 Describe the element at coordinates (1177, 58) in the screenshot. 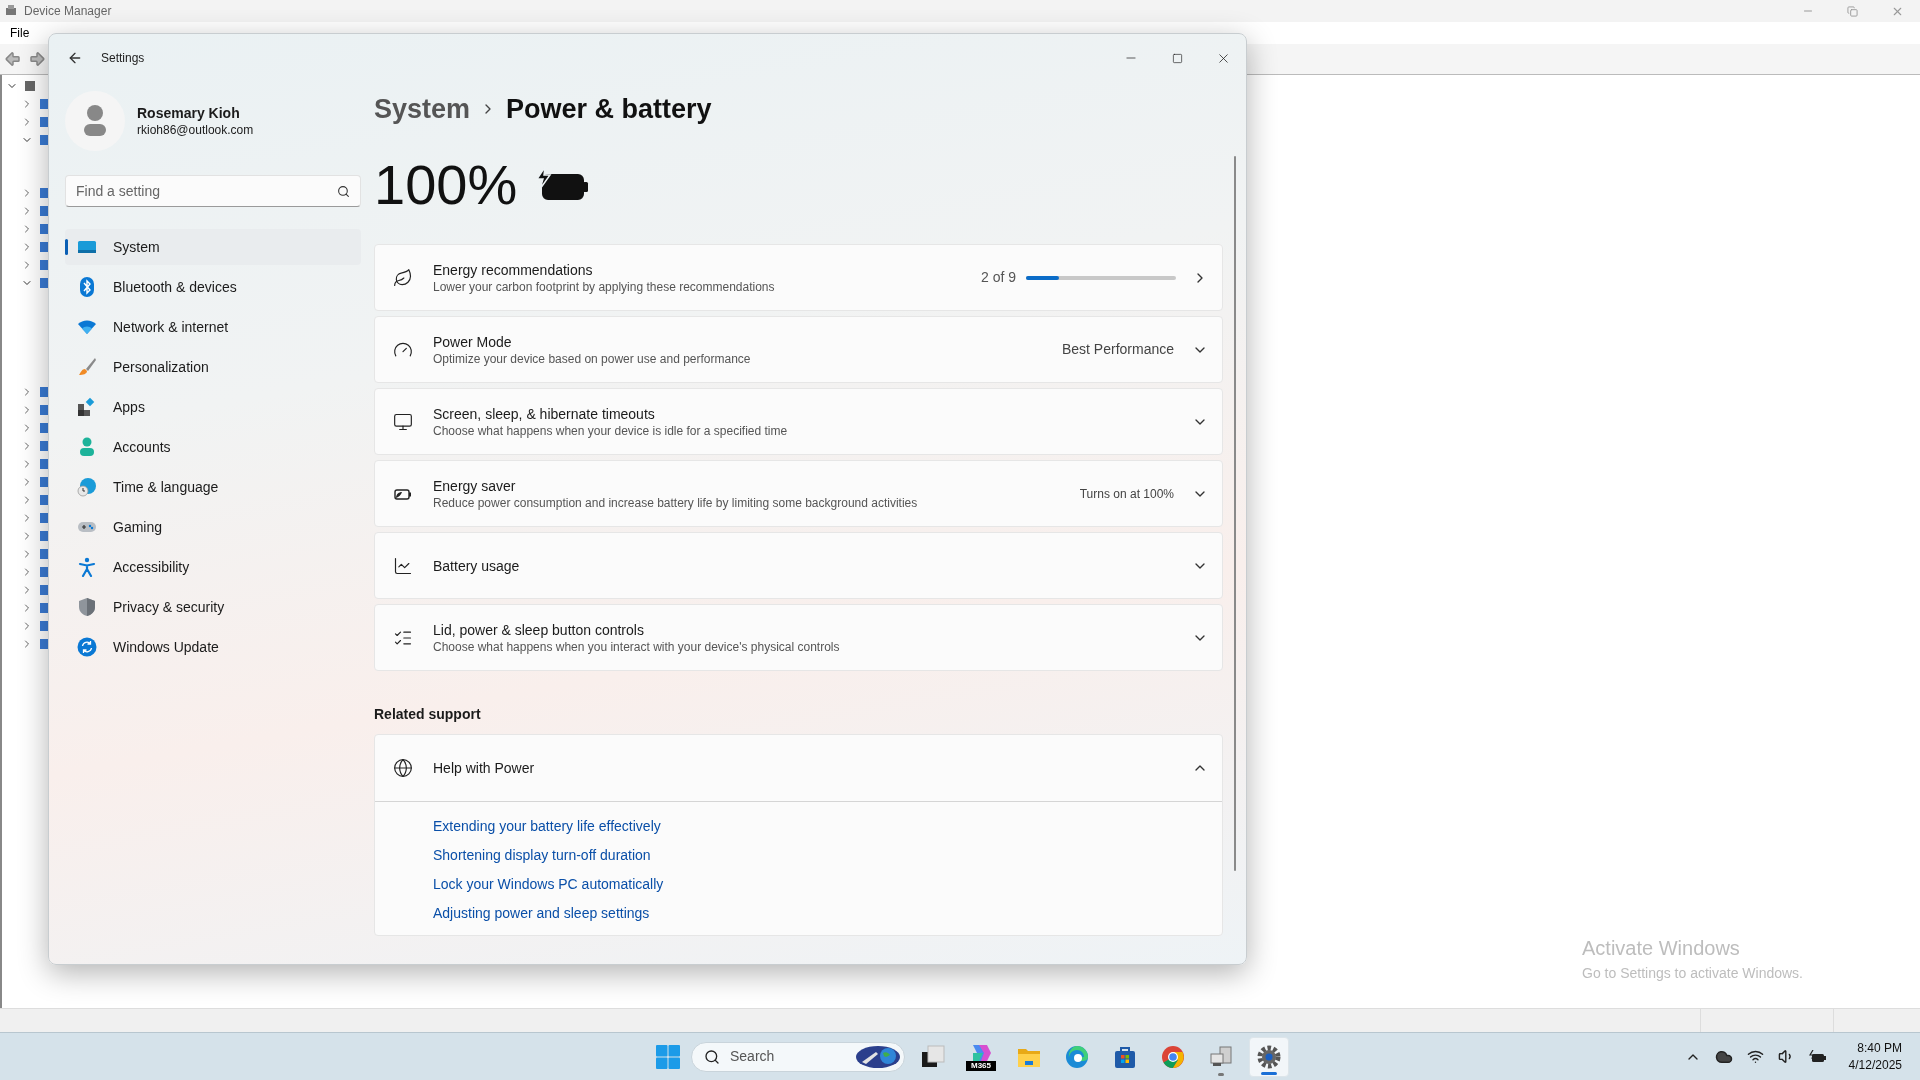

I see `maximize-icon` at that location.